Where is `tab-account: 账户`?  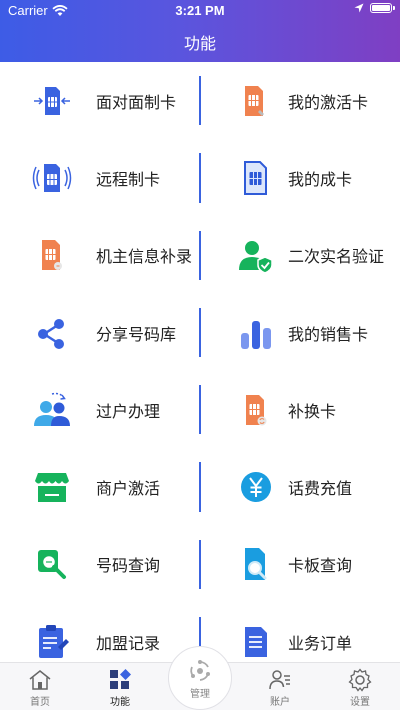
tab-account: 账户 is located at coordinates (280, 686).